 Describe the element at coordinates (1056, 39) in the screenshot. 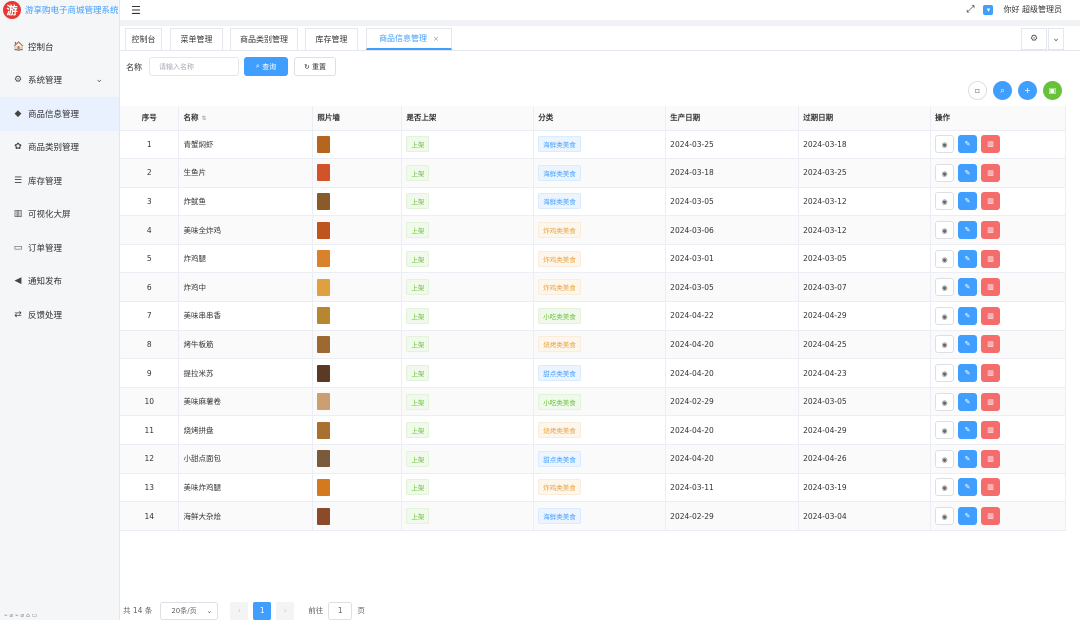

I see `chevron-down-icon: ⌄` at that location.